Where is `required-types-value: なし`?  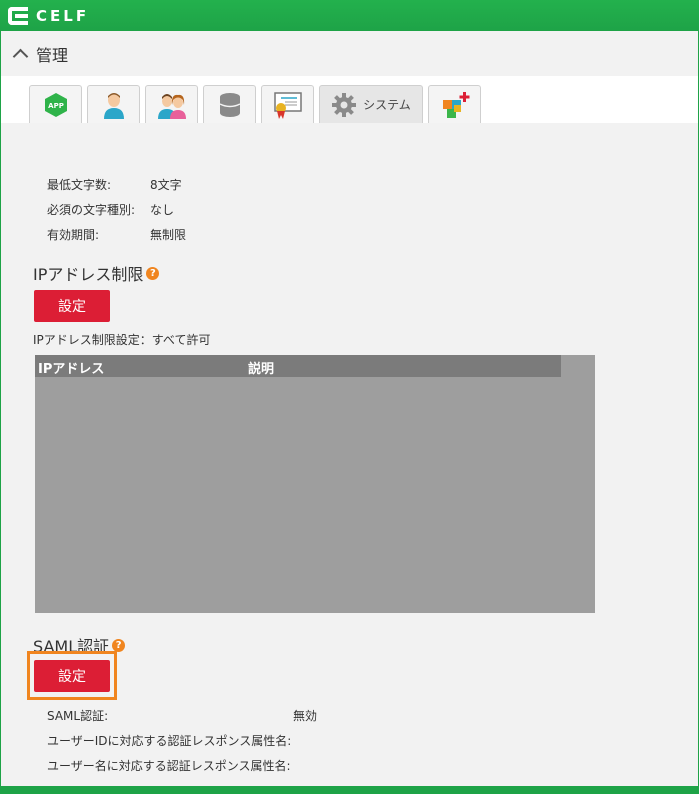
required-types-value: なし is located at coordinates (162, 210).